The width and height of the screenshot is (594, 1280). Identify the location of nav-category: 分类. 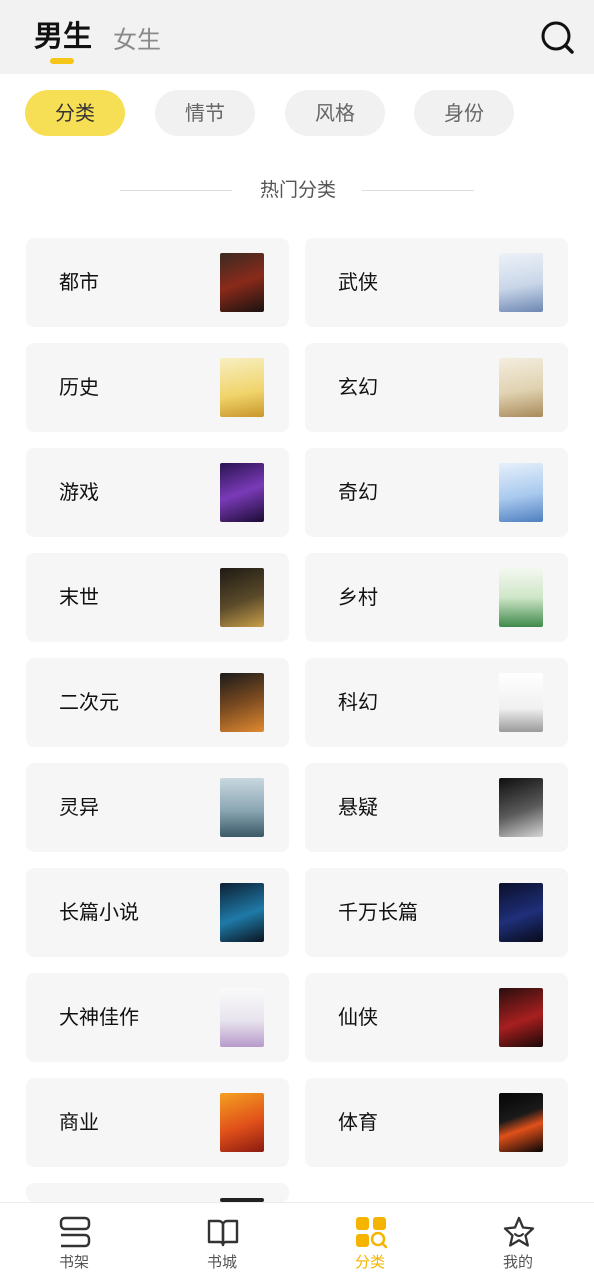
(370, 1241).